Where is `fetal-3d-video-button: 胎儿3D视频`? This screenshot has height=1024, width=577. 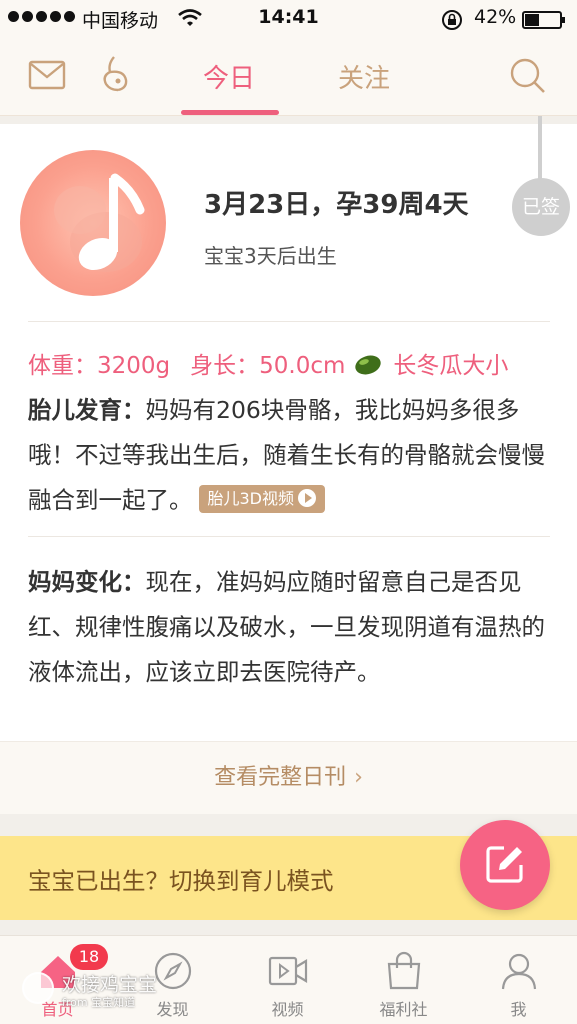
fetal-3d-video-button: 胎儿3D视频 is located at coordinates (262, 499).